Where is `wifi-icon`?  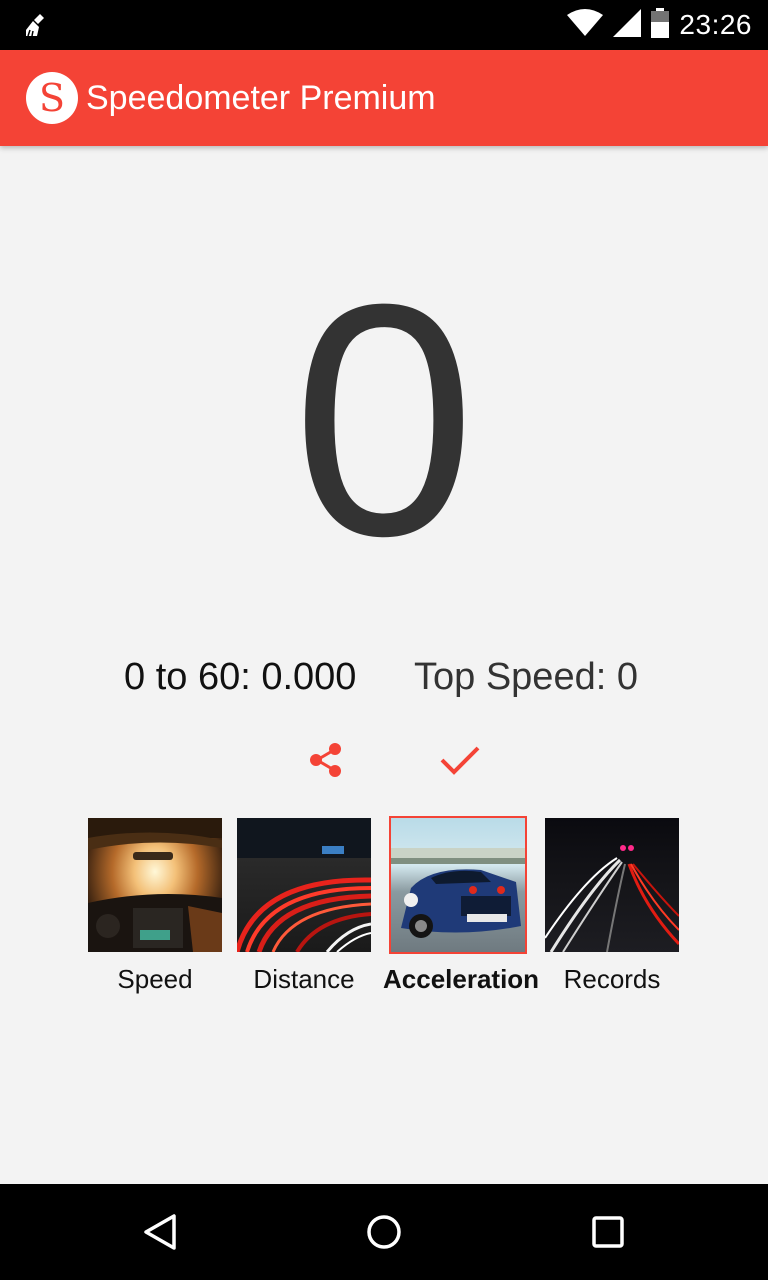 wifi-icon is located at coordinates (585, 25).